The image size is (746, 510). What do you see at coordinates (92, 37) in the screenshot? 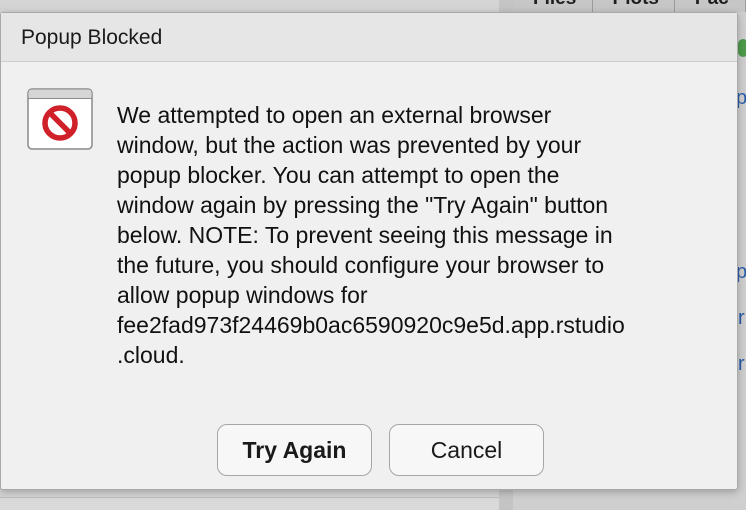
I see `dialog-title: Popup Blocked` at bounding box center [92, 37].